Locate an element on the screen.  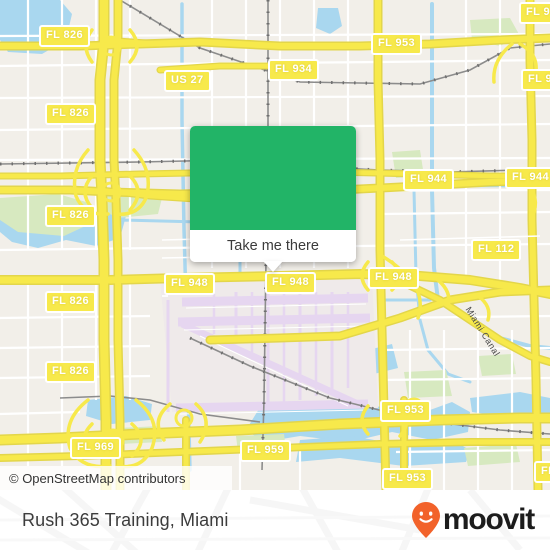
moovit-brand: moovit is located at coordinates (473, 520).